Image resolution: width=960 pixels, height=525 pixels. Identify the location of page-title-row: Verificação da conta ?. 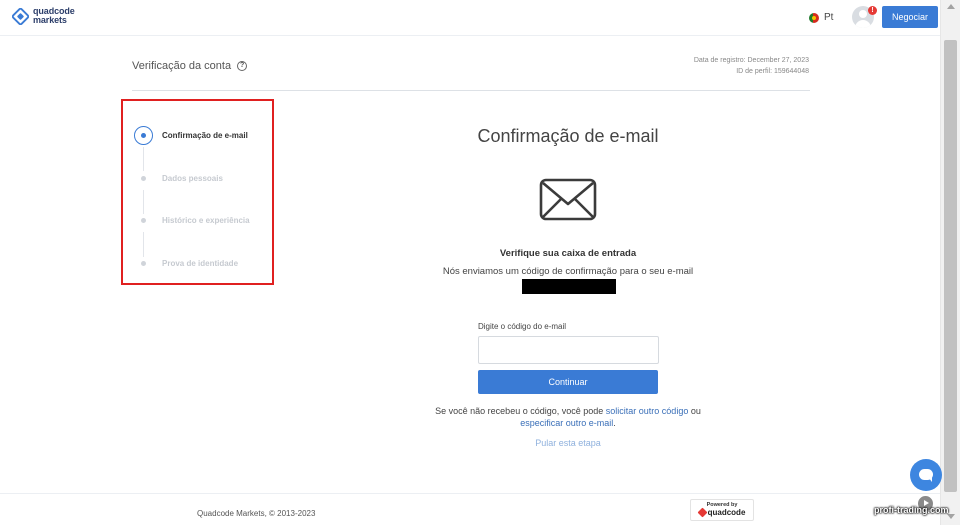
(190, 66).